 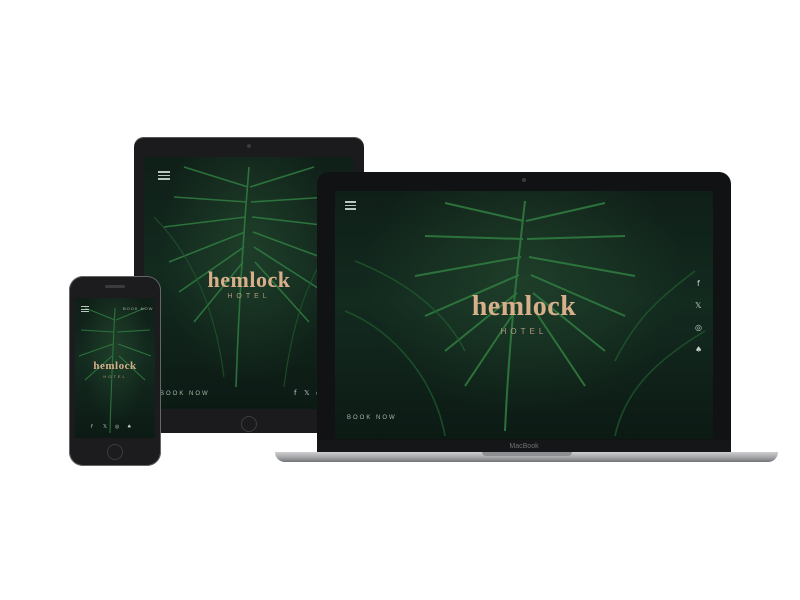 What do you see at coordinates (115, 286) in the screenshot?
I see `phone-speaker` at bounding box center [115, 286].